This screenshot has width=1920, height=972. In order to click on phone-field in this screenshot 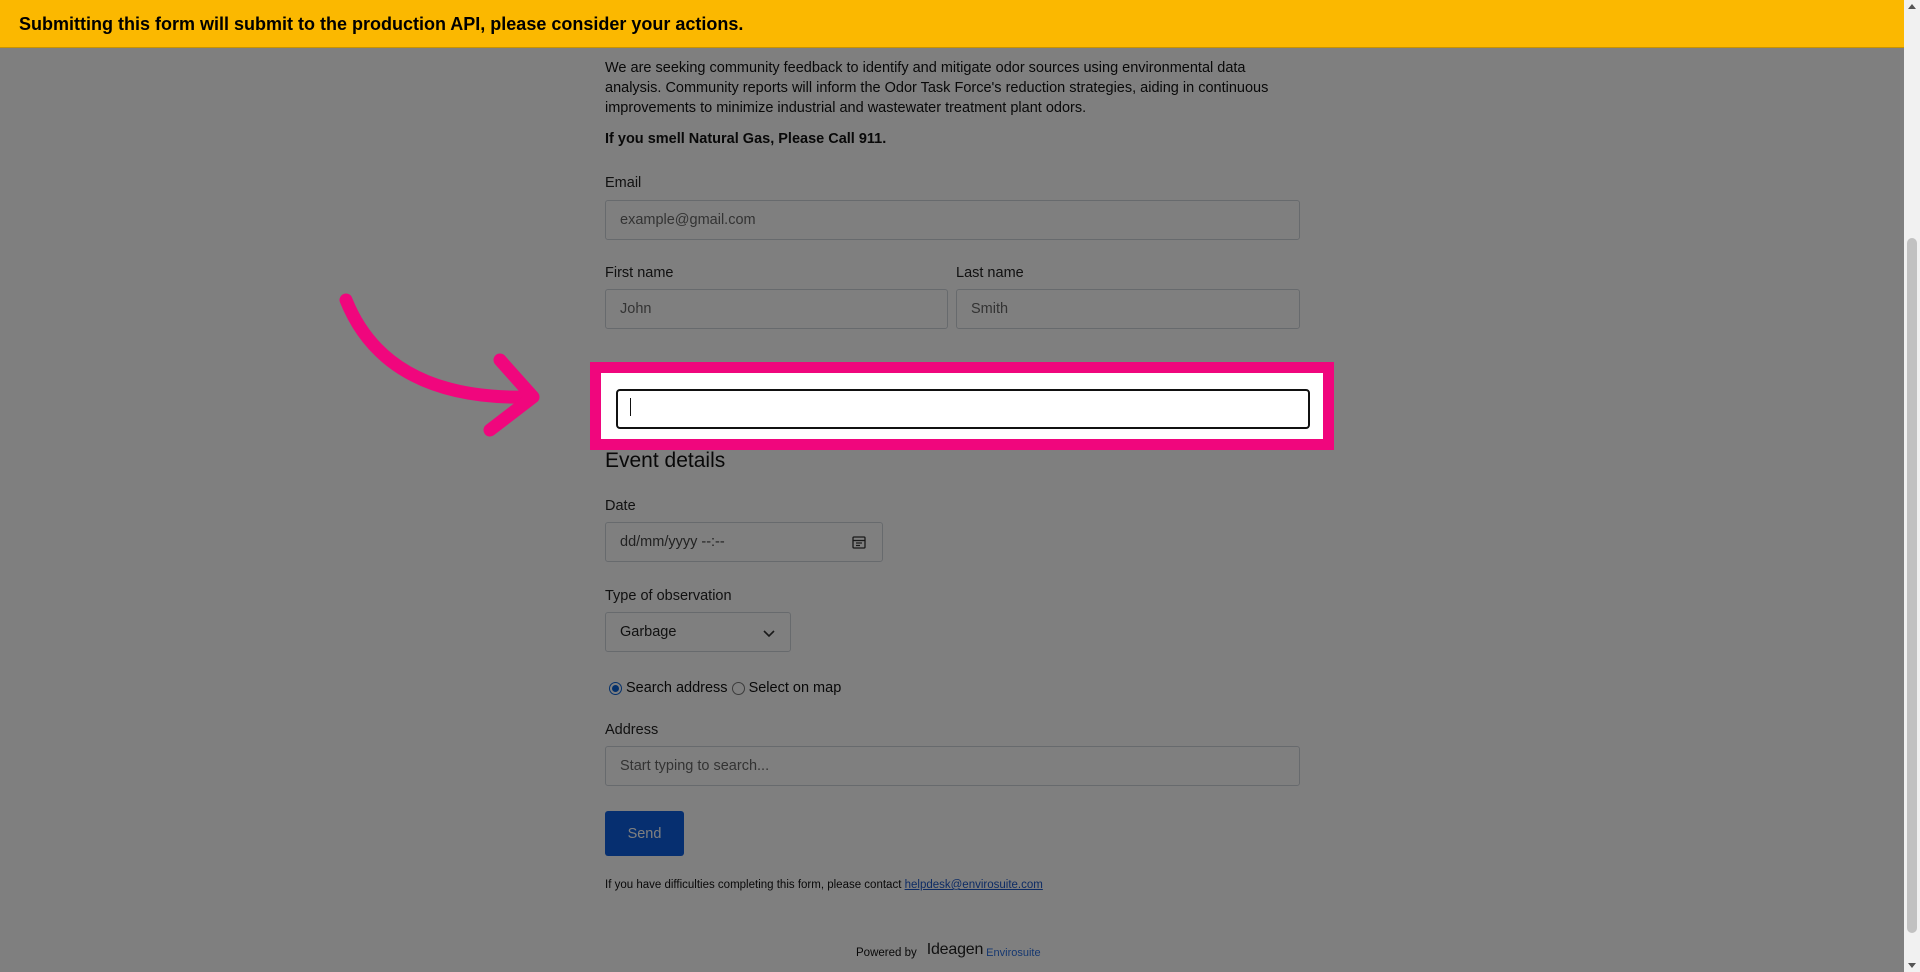, I will do `click(963, 409)`.